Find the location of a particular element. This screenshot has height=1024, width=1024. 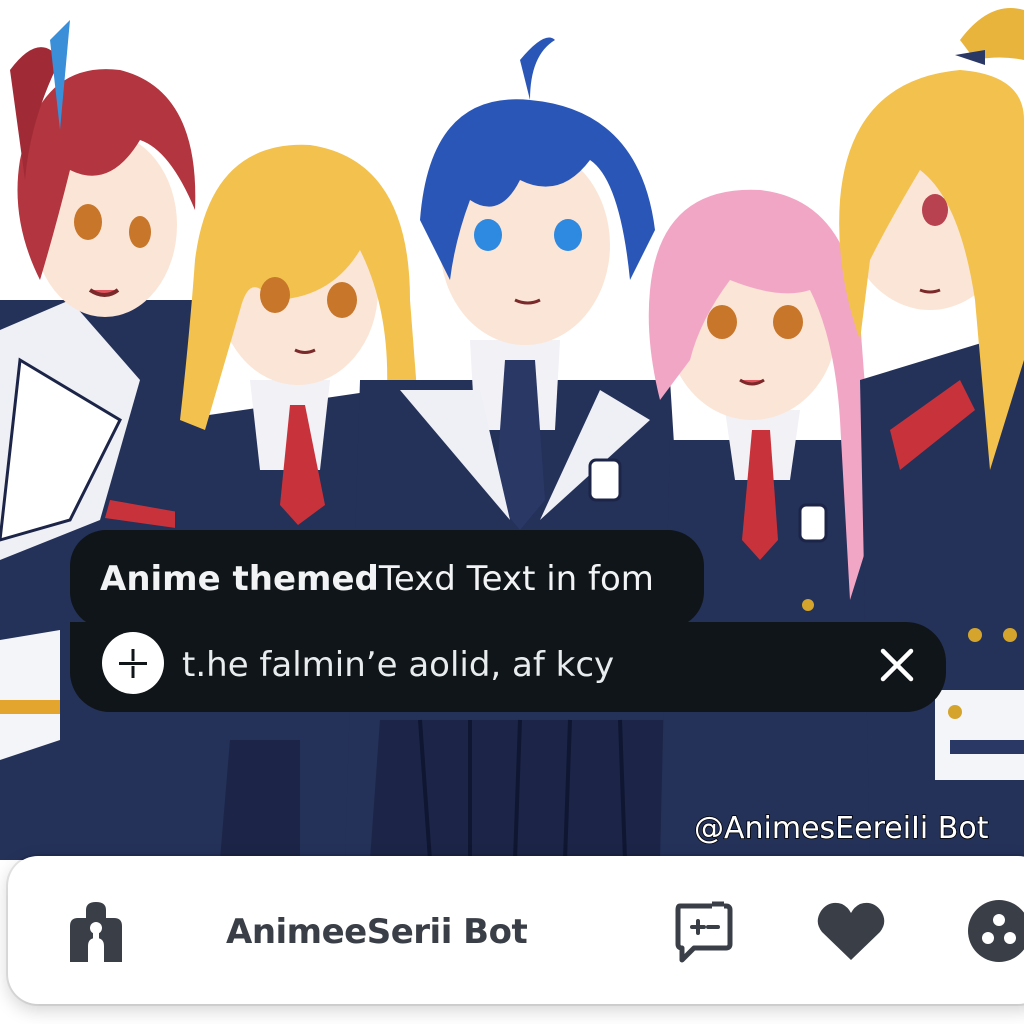

close-icon is located at coordinates (897, 665).